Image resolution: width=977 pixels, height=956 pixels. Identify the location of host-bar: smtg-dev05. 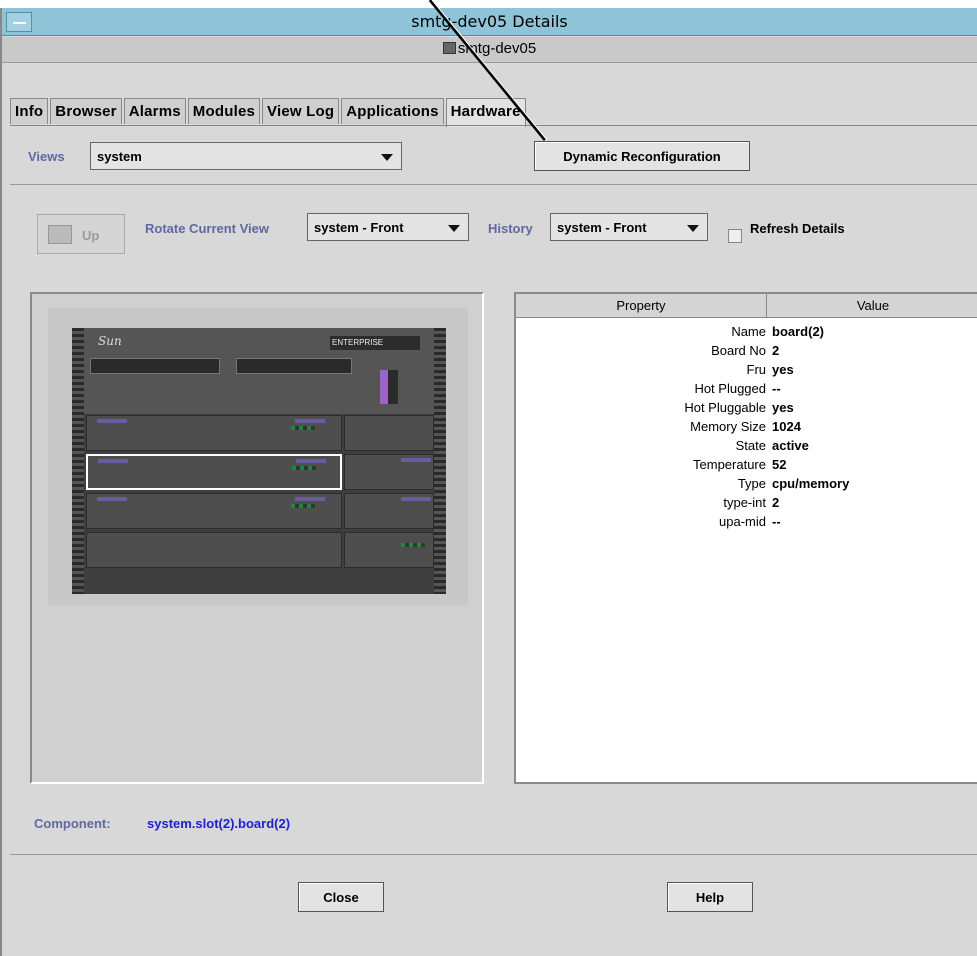
(489, 50).